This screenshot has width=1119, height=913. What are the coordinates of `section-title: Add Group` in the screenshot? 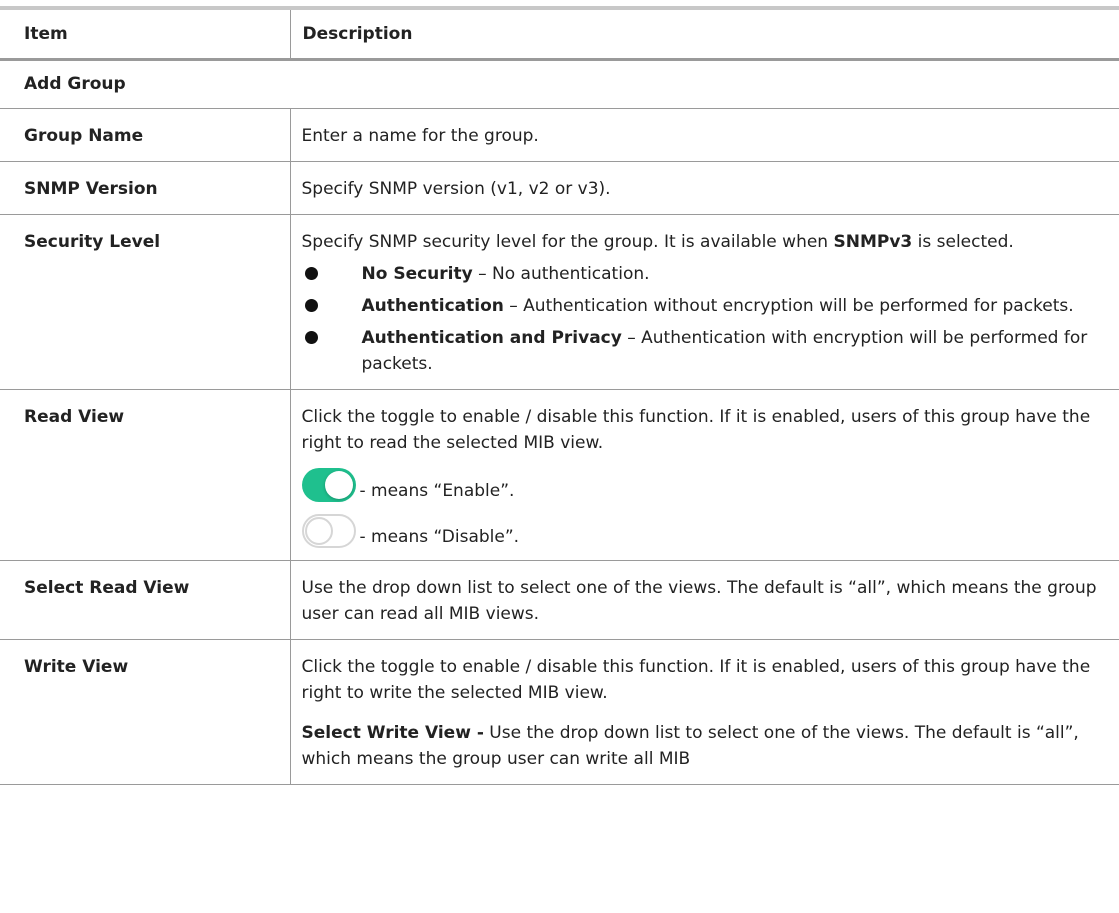 It's located at (559, 84).